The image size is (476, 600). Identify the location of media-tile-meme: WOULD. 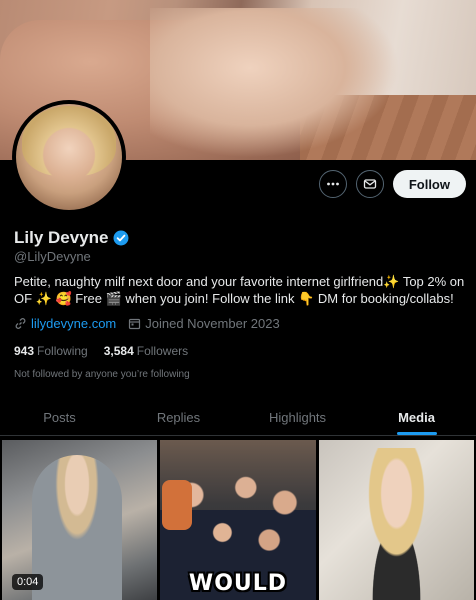
(238, 520).